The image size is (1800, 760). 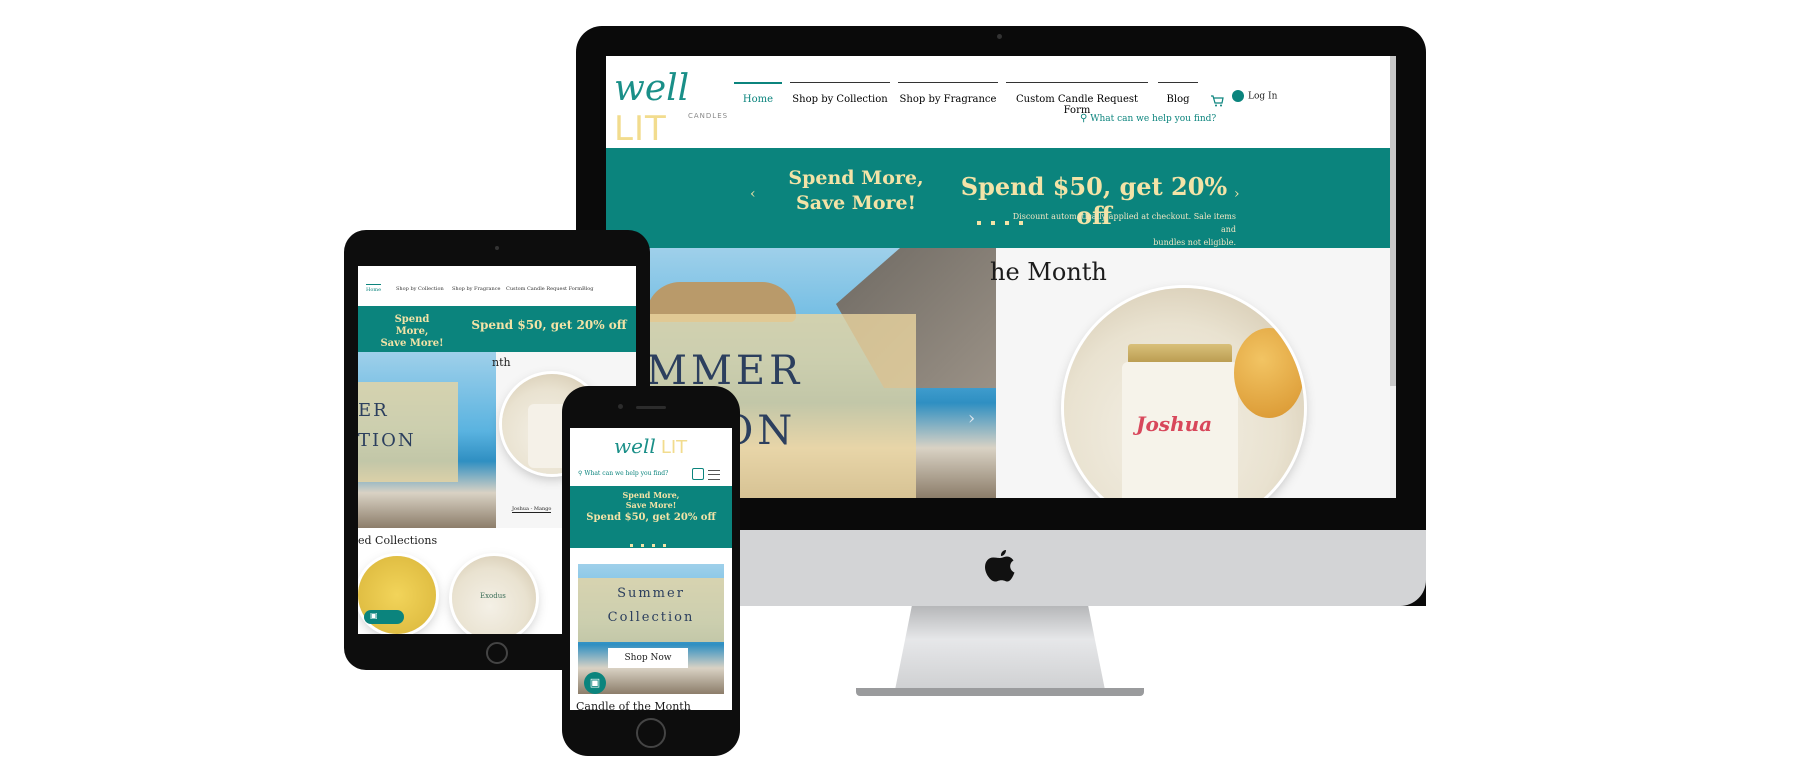 I want to click on site-logo: well LIT CANDLES, so click(x=674, y=108).